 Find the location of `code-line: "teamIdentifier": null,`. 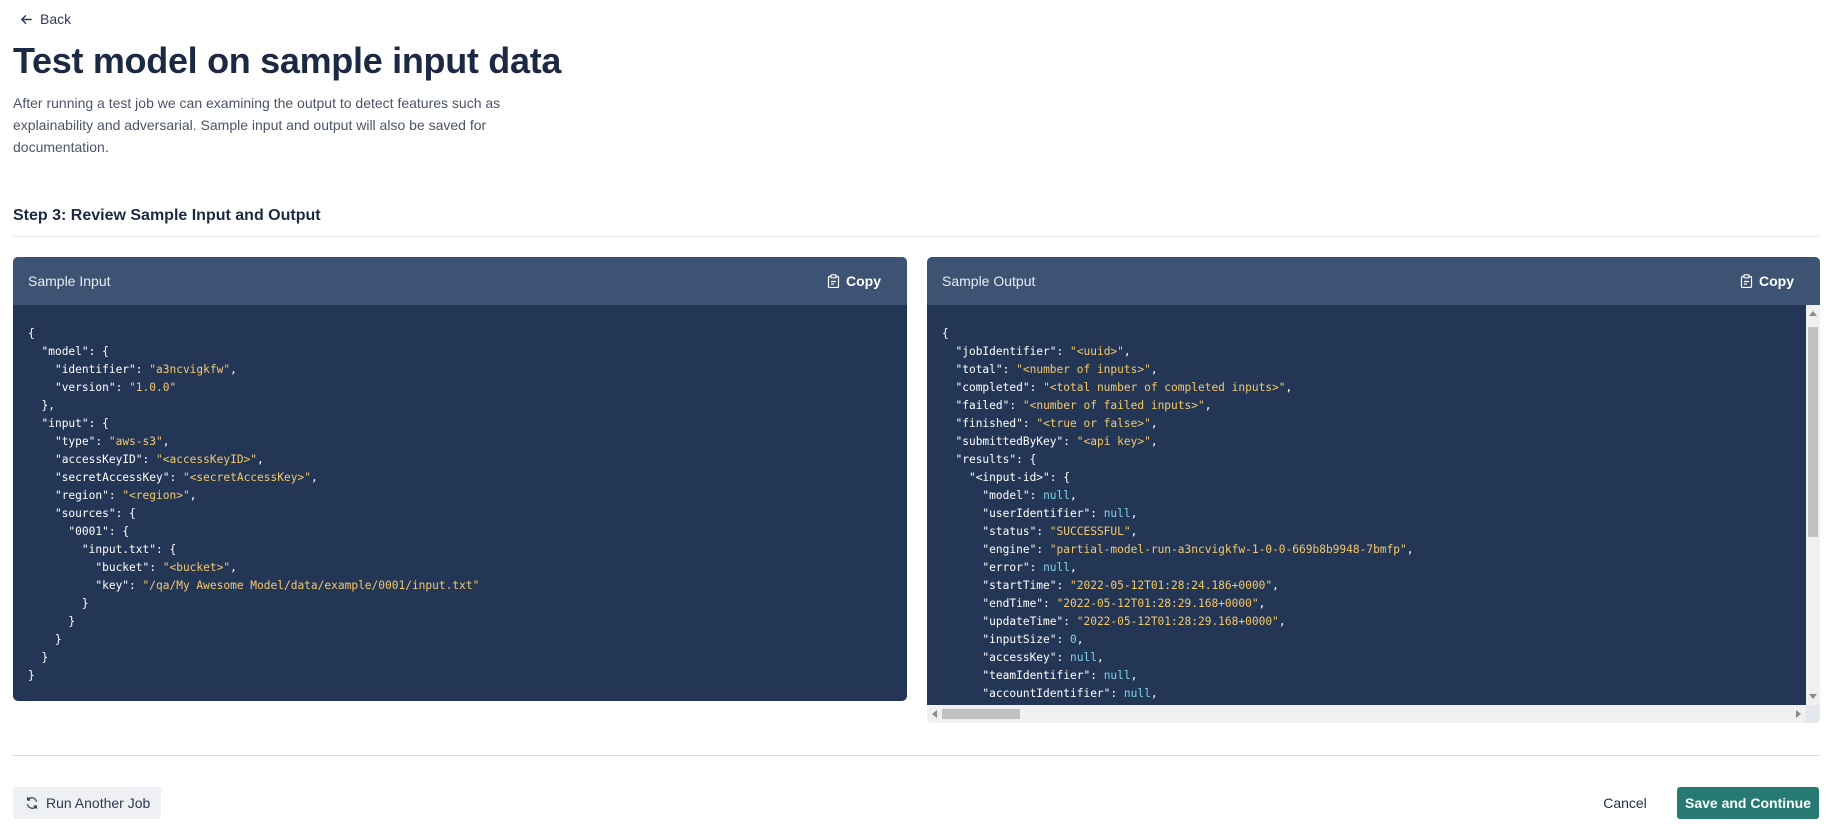

code-line: "teamIdentifier": null, is located at coordinates (1374, 676).